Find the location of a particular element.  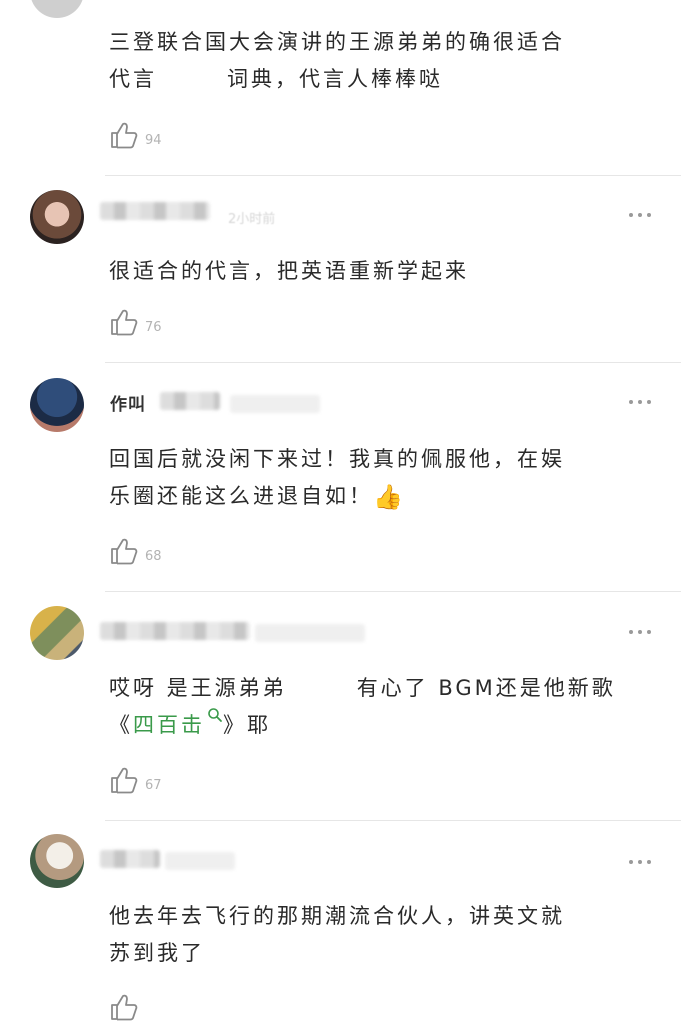

search-icon is located at coordinates (215, 715).